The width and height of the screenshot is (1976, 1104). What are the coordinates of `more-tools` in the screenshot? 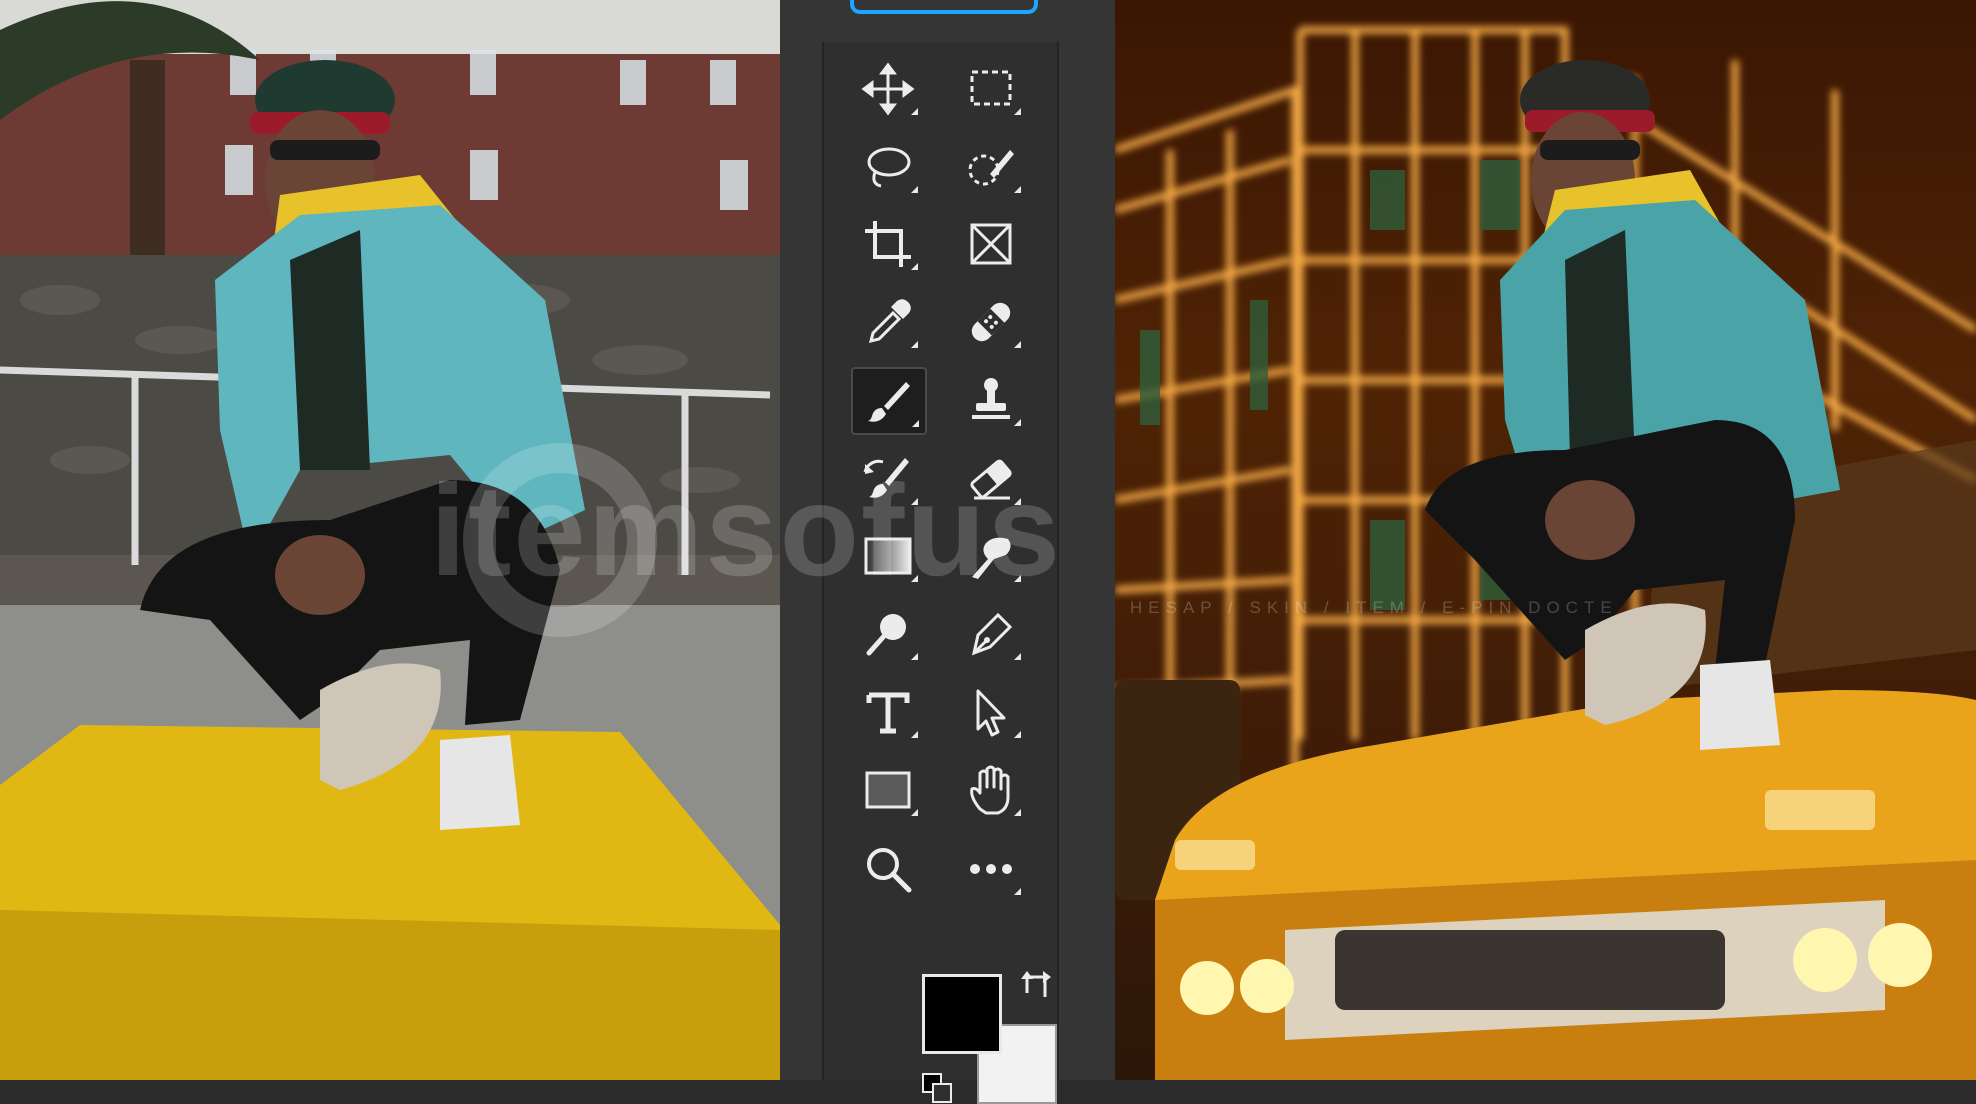 It's located at (991, 869).